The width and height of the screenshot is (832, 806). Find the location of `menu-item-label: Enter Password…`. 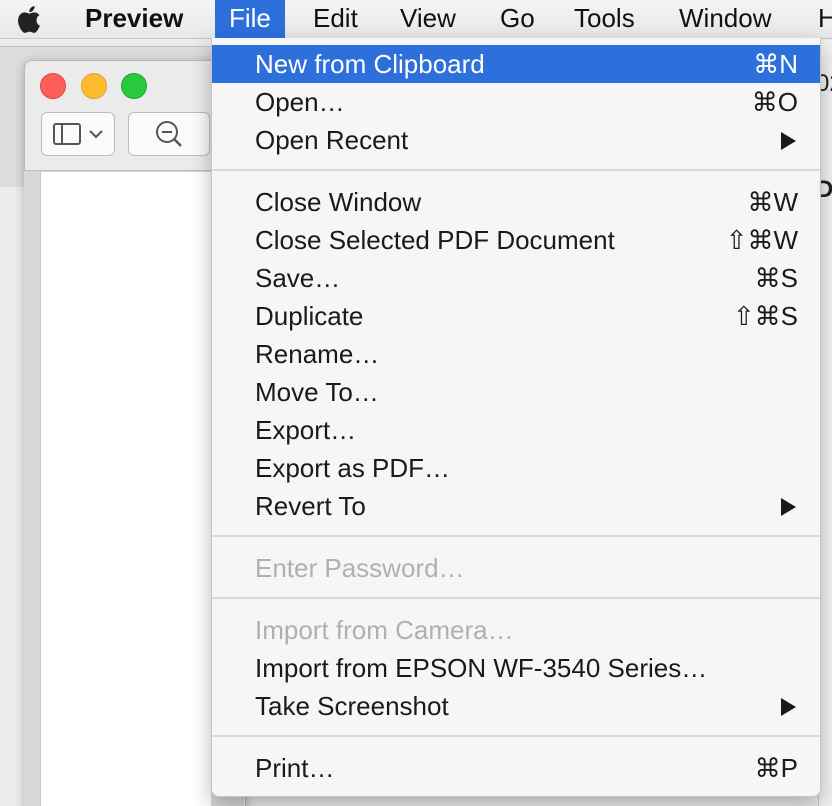

menu-item-label: Enter Password… is located at coordinates (360, 568).